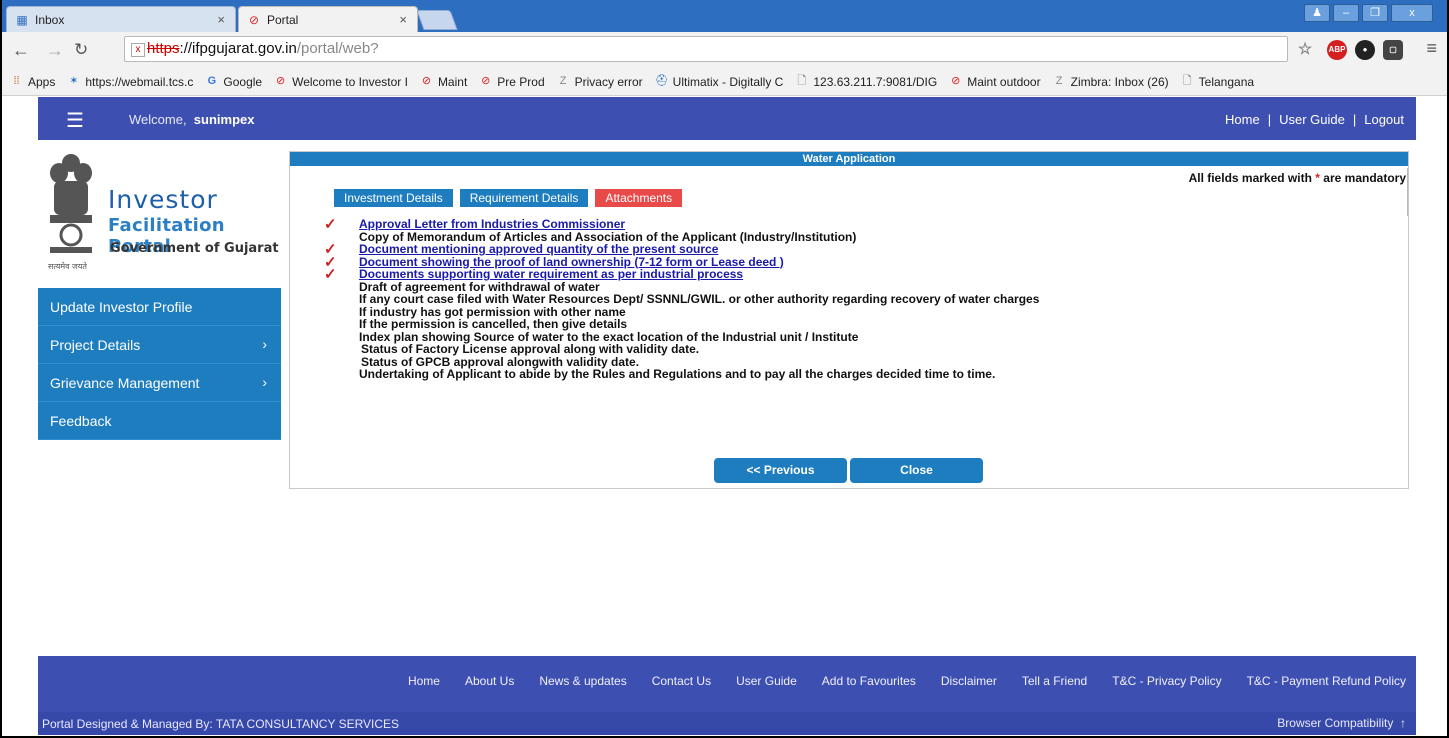 The width and height of the screenshot is (1449, 738). Describe the element at coordinates (1111, 82) in the screenshot. I see `bookmark-item: Z Zimbra: Inbox (26)` at that location.